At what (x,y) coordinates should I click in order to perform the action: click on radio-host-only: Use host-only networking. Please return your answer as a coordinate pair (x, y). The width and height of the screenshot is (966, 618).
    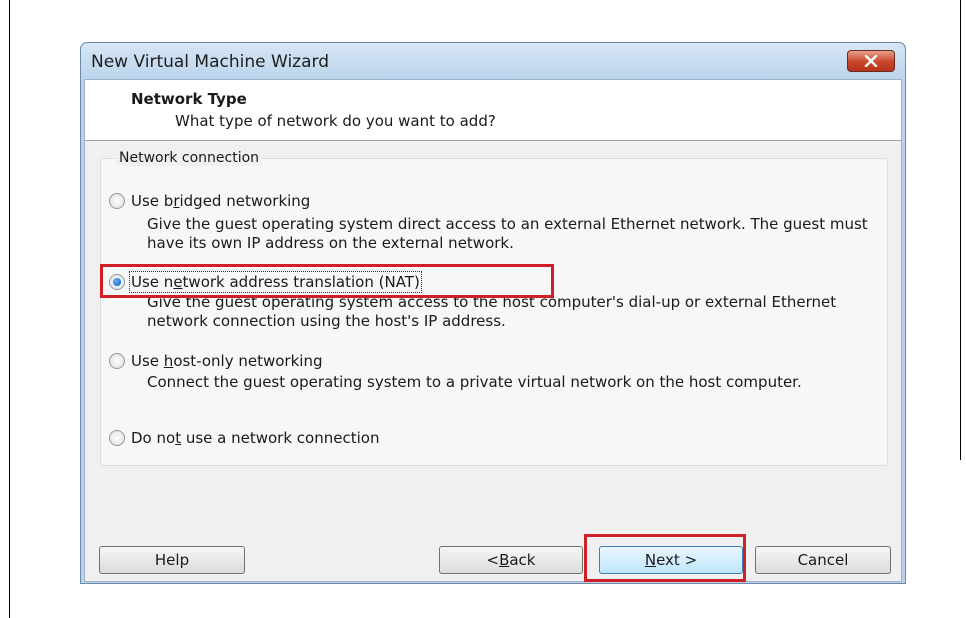
    Looking at the image, I should click on (216, 361).